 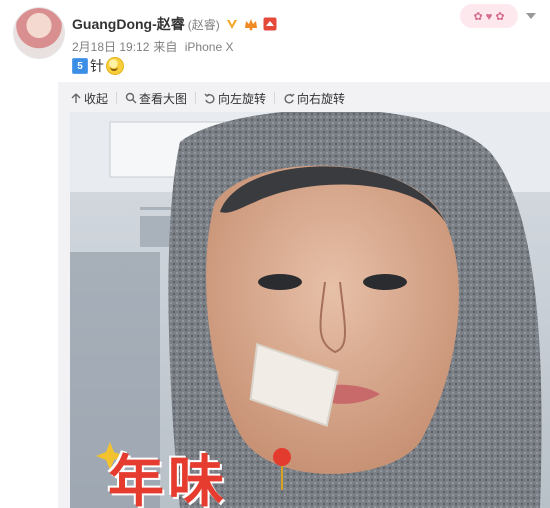 What do you see at coordinates (231, 24) in the screenshot?
I see `verified-badge-icon` at bounding box center [231, 24].